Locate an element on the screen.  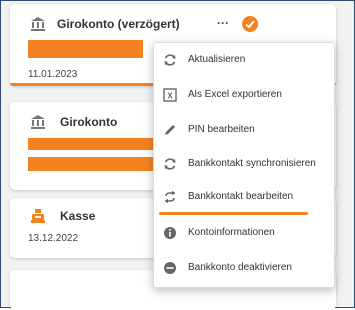
menu-item-pin-bearbeiten: PIN bearbeiten is located at coordinates (244, 131).